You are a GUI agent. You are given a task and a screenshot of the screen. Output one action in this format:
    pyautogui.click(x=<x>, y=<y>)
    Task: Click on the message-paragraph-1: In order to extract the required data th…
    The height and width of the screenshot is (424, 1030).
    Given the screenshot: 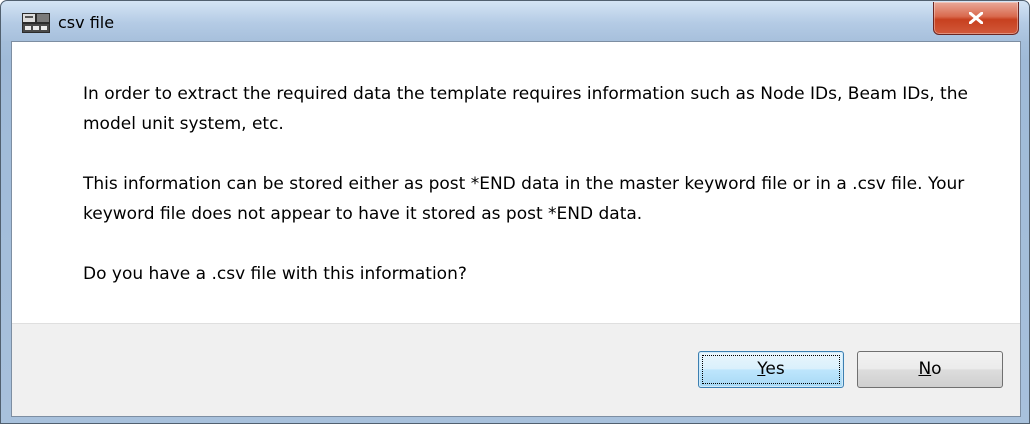 What is the action you would take?
    pyautogui.click(x=525, y=109)
    